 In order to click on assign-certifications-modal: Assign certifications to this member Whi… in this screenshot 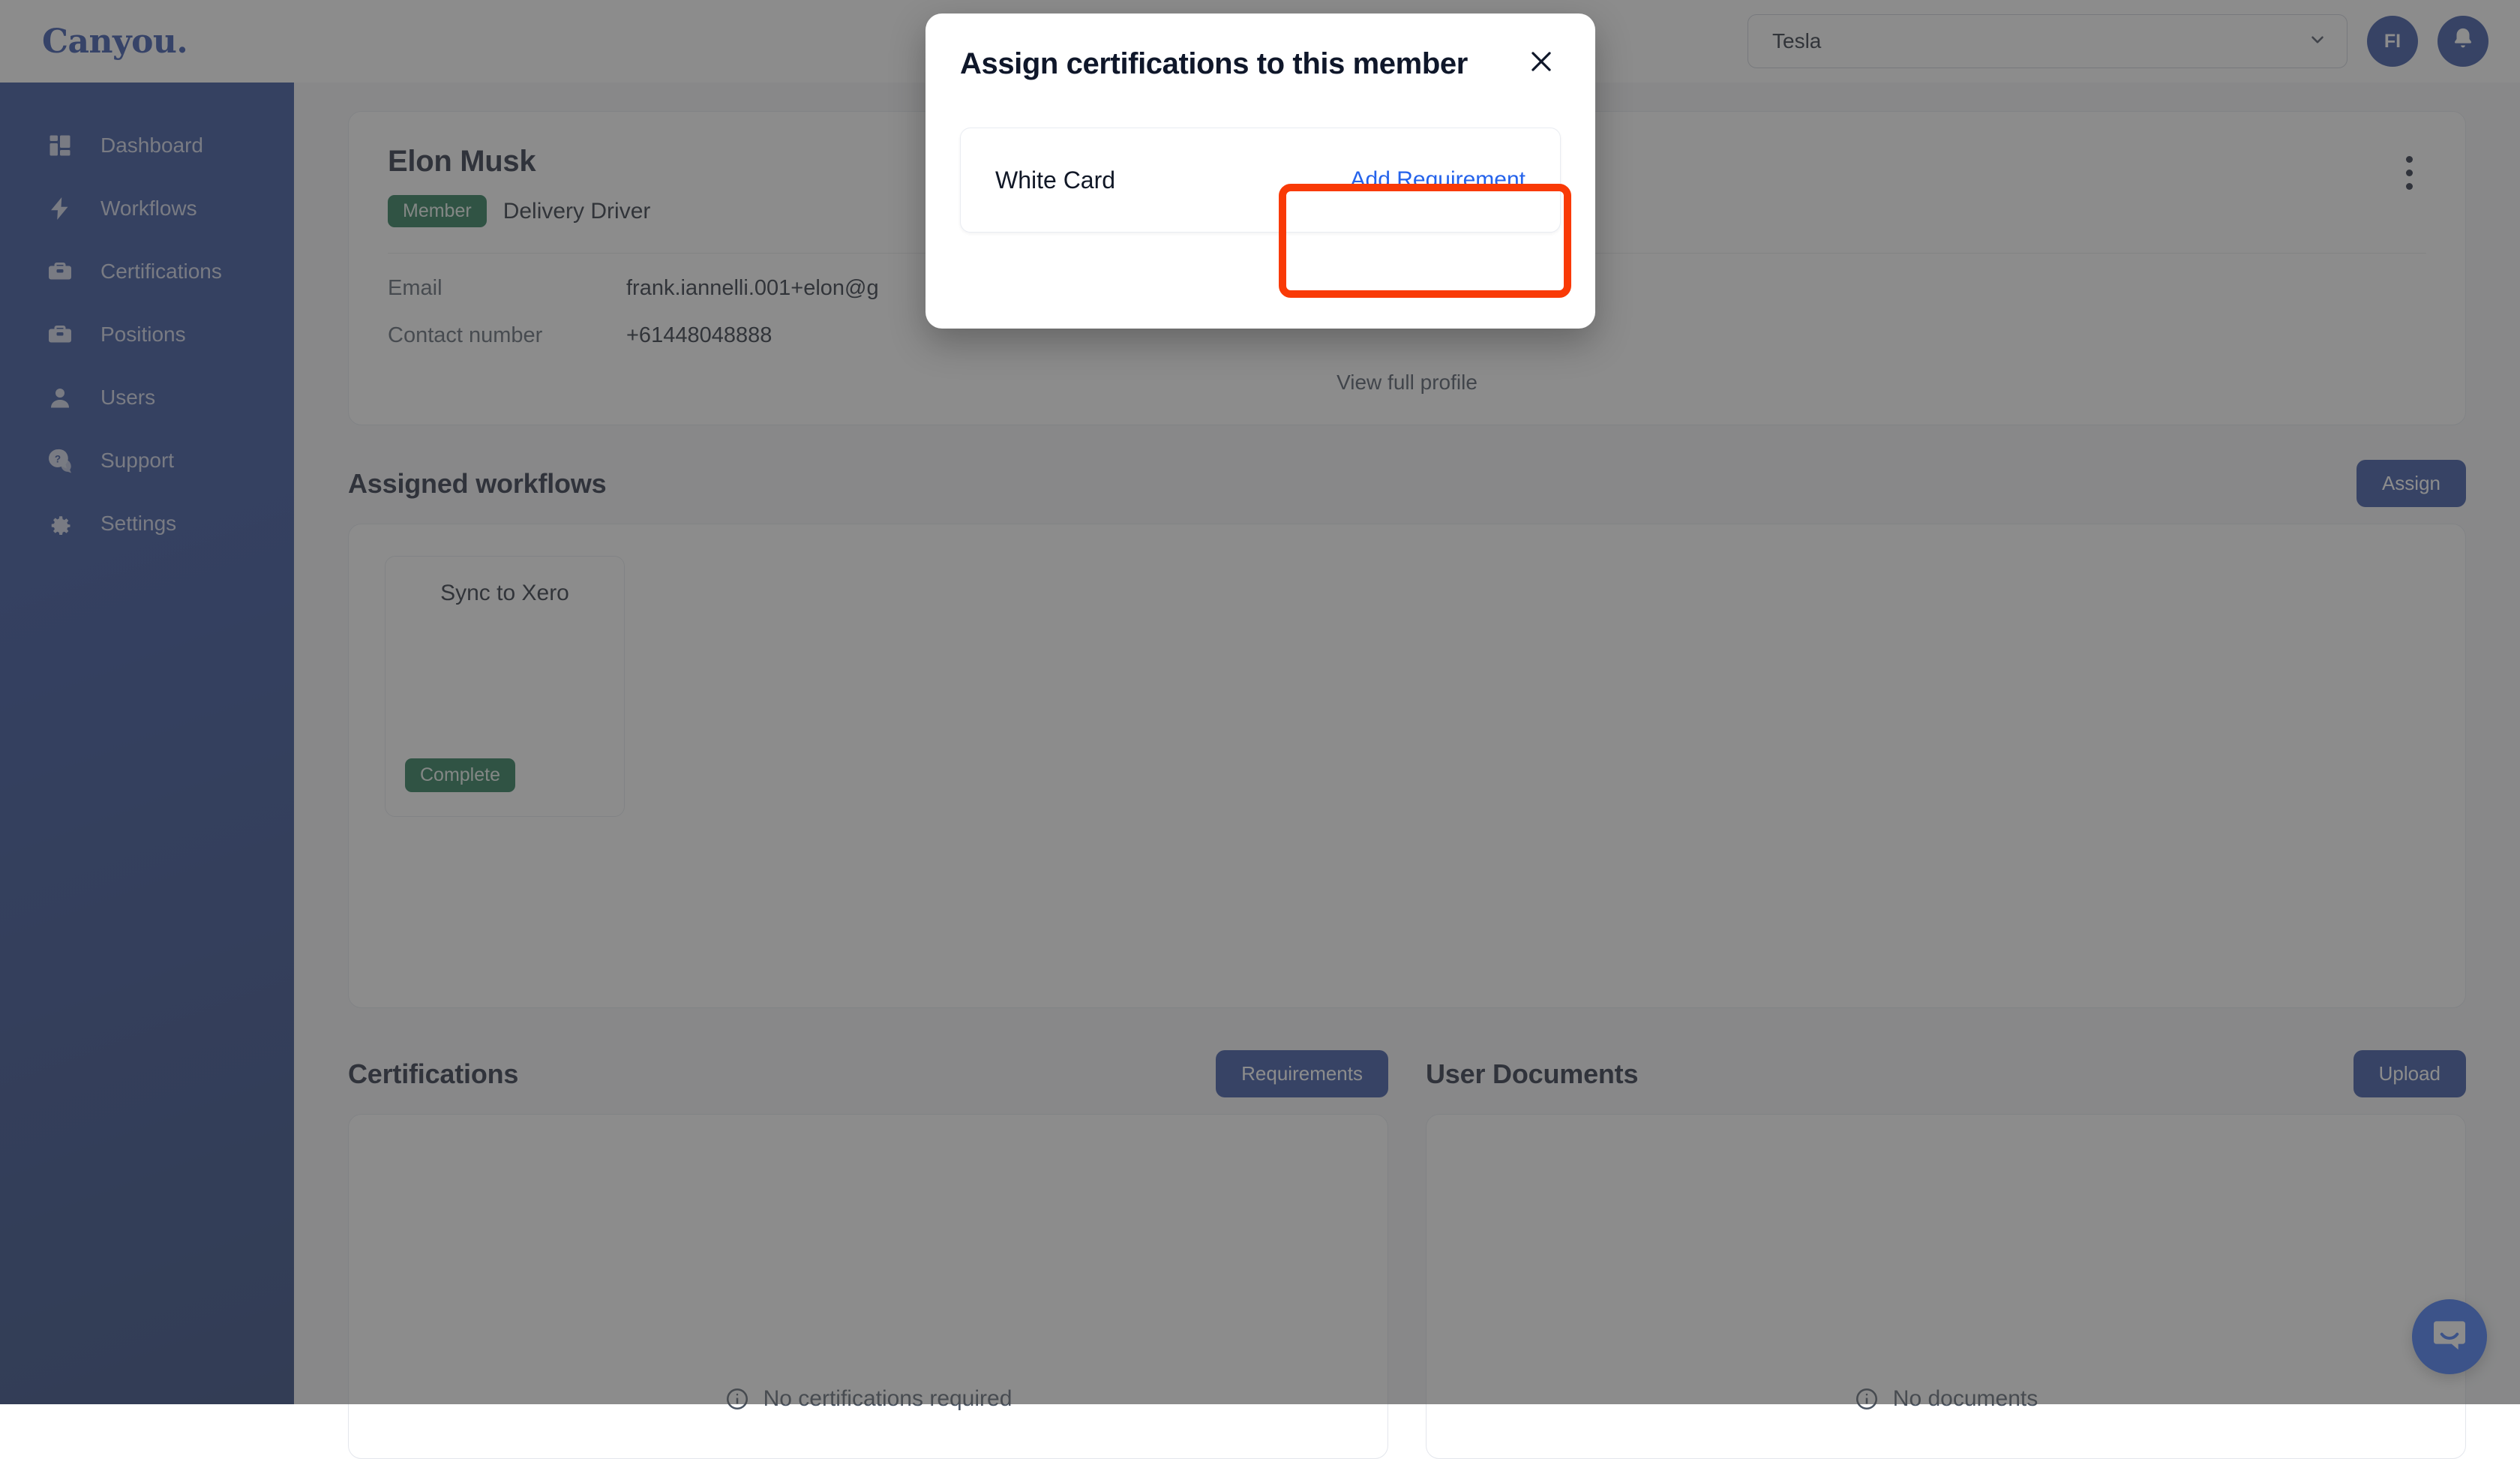, I will do `click(1260, 171)`.